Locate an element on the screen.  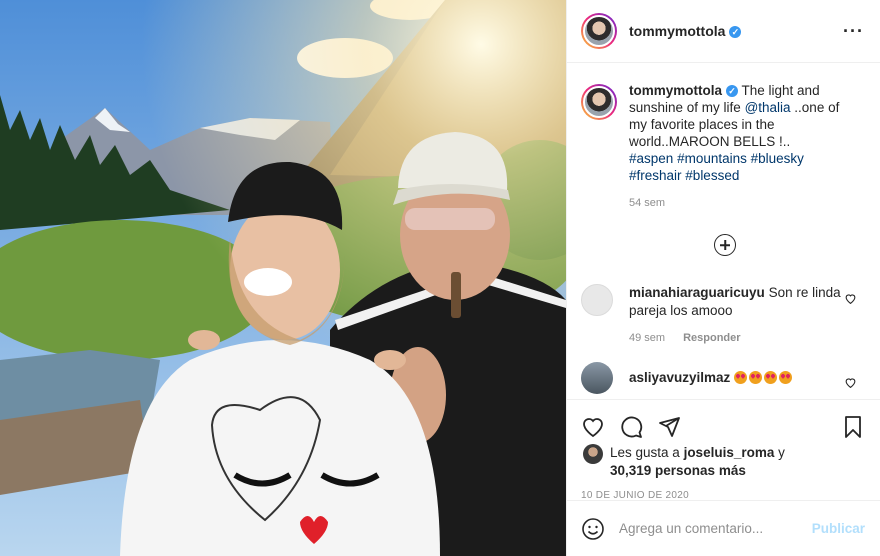
hashtag-link: #aspen is located at coordinates (651, 158).